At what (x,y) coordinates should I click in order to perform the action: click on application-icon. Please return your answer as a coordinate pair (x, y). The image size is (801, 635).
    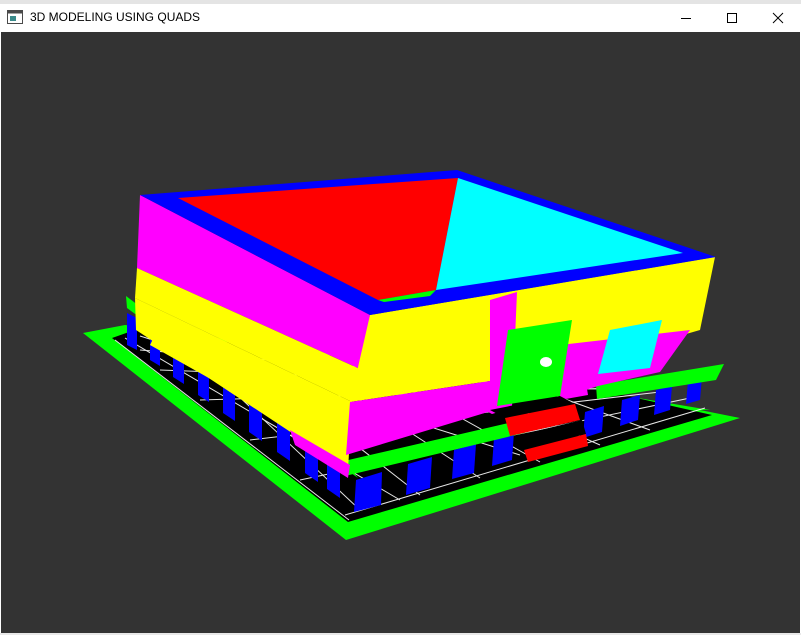
    Looking at the image, I should click on (15, 17).